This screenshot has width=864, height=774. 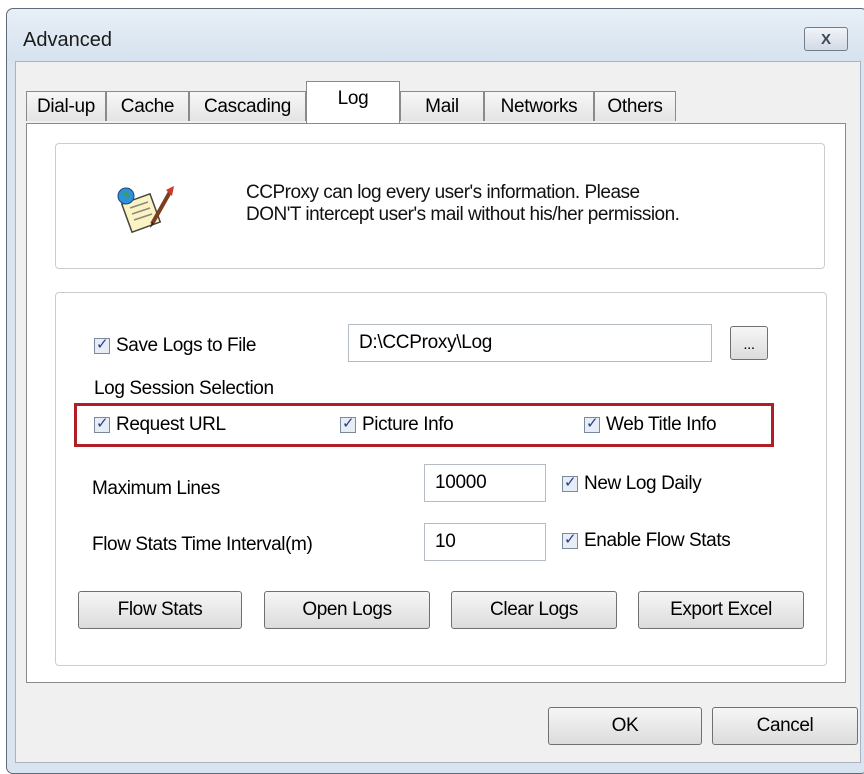 What do you see at coordinates (646, 541) in the screenshot?
I see `enable-flow-stats-checkbox: Enable Flow Stats` at bounding box center [646, 541].